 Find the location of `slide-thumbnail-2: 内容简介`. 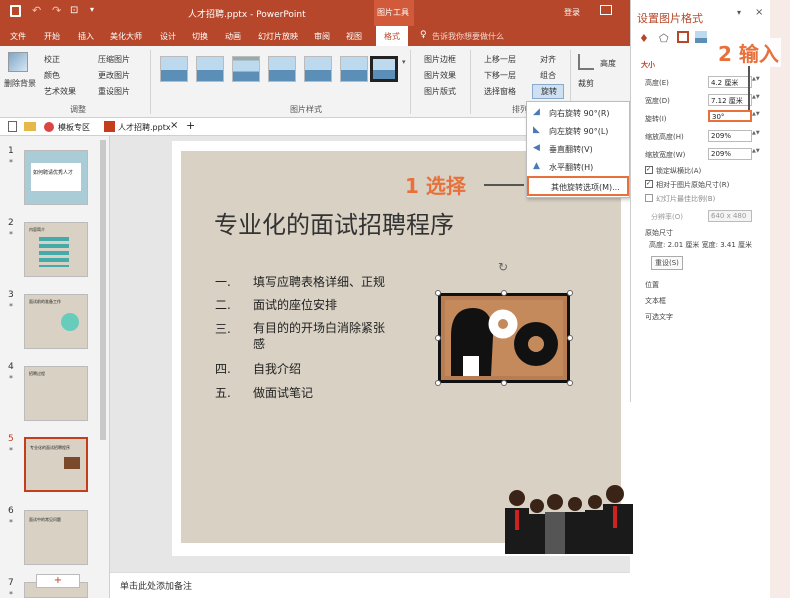

slide-thumbnail-2: 内容简介 is located at coordinates (56, 249).